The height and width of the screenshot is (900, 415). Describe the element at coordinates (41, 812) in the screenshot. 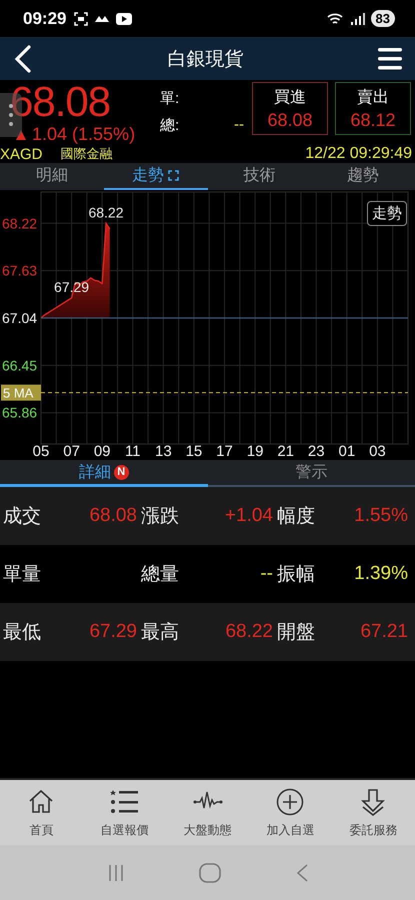

I see `nav-item: 首頁` at that location.